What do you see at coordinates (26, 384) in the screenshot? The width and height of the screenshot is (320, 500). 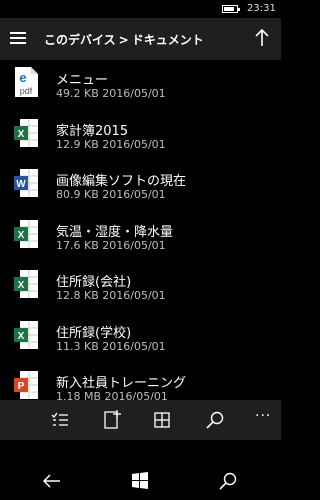 I see `powerpoint-file-icon: P` at bounding box center [26, 384].